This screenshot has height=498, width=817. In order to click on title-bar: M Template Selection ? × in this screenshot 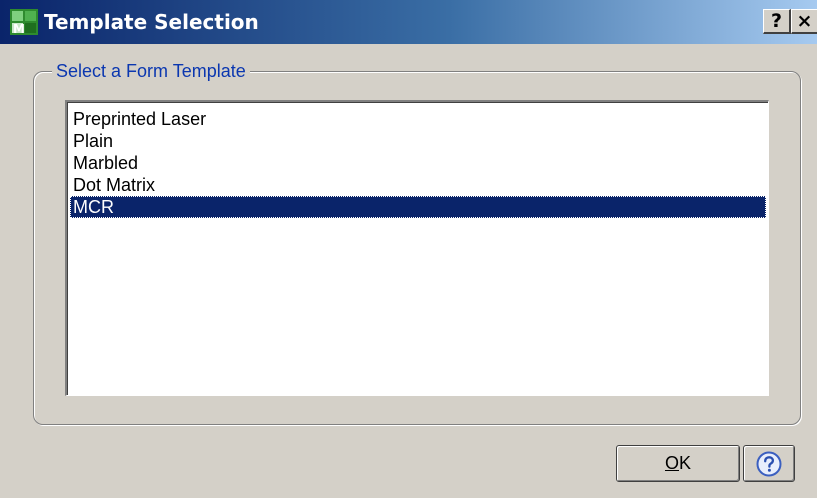, I will do `click(408, 22)`.